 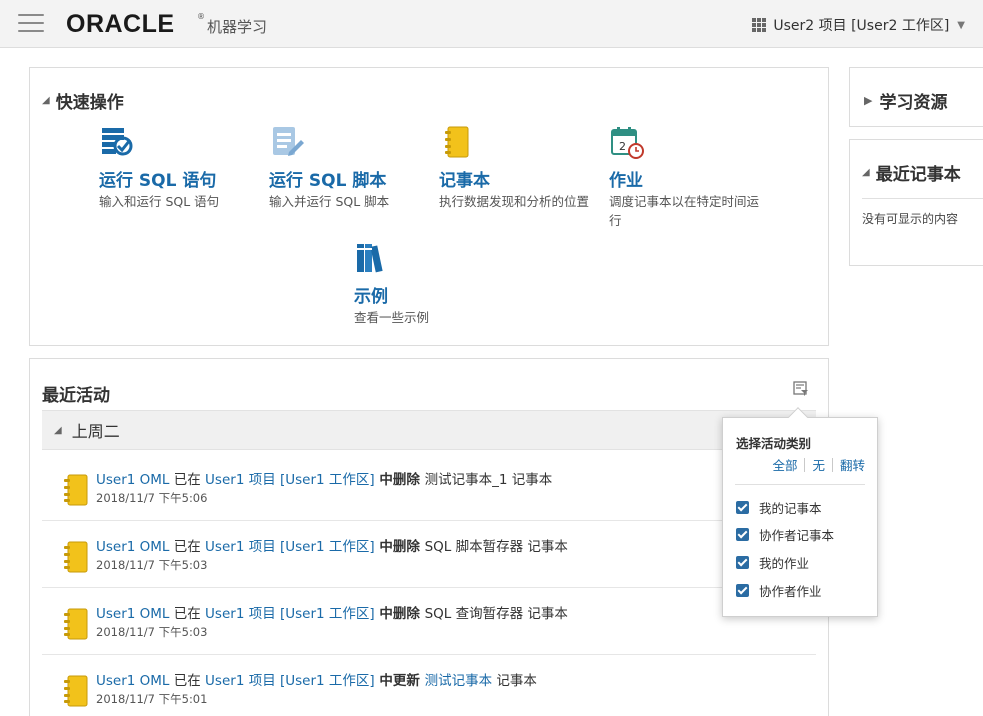 I want to click on registered-mark: ®, so click(x=201, y=16).